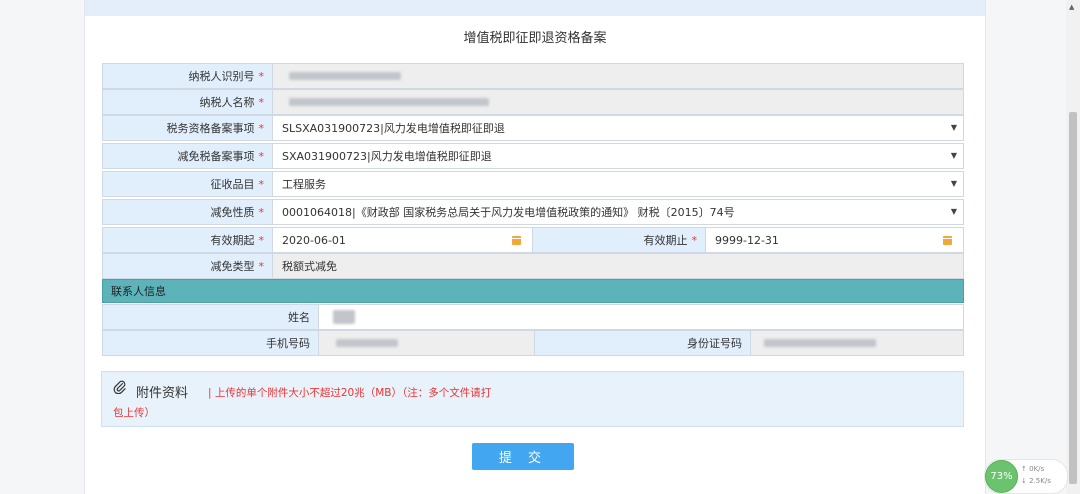  I want to click on levy-item-row: 征收品目 * 工程服务 ▼, so click(533, 184).